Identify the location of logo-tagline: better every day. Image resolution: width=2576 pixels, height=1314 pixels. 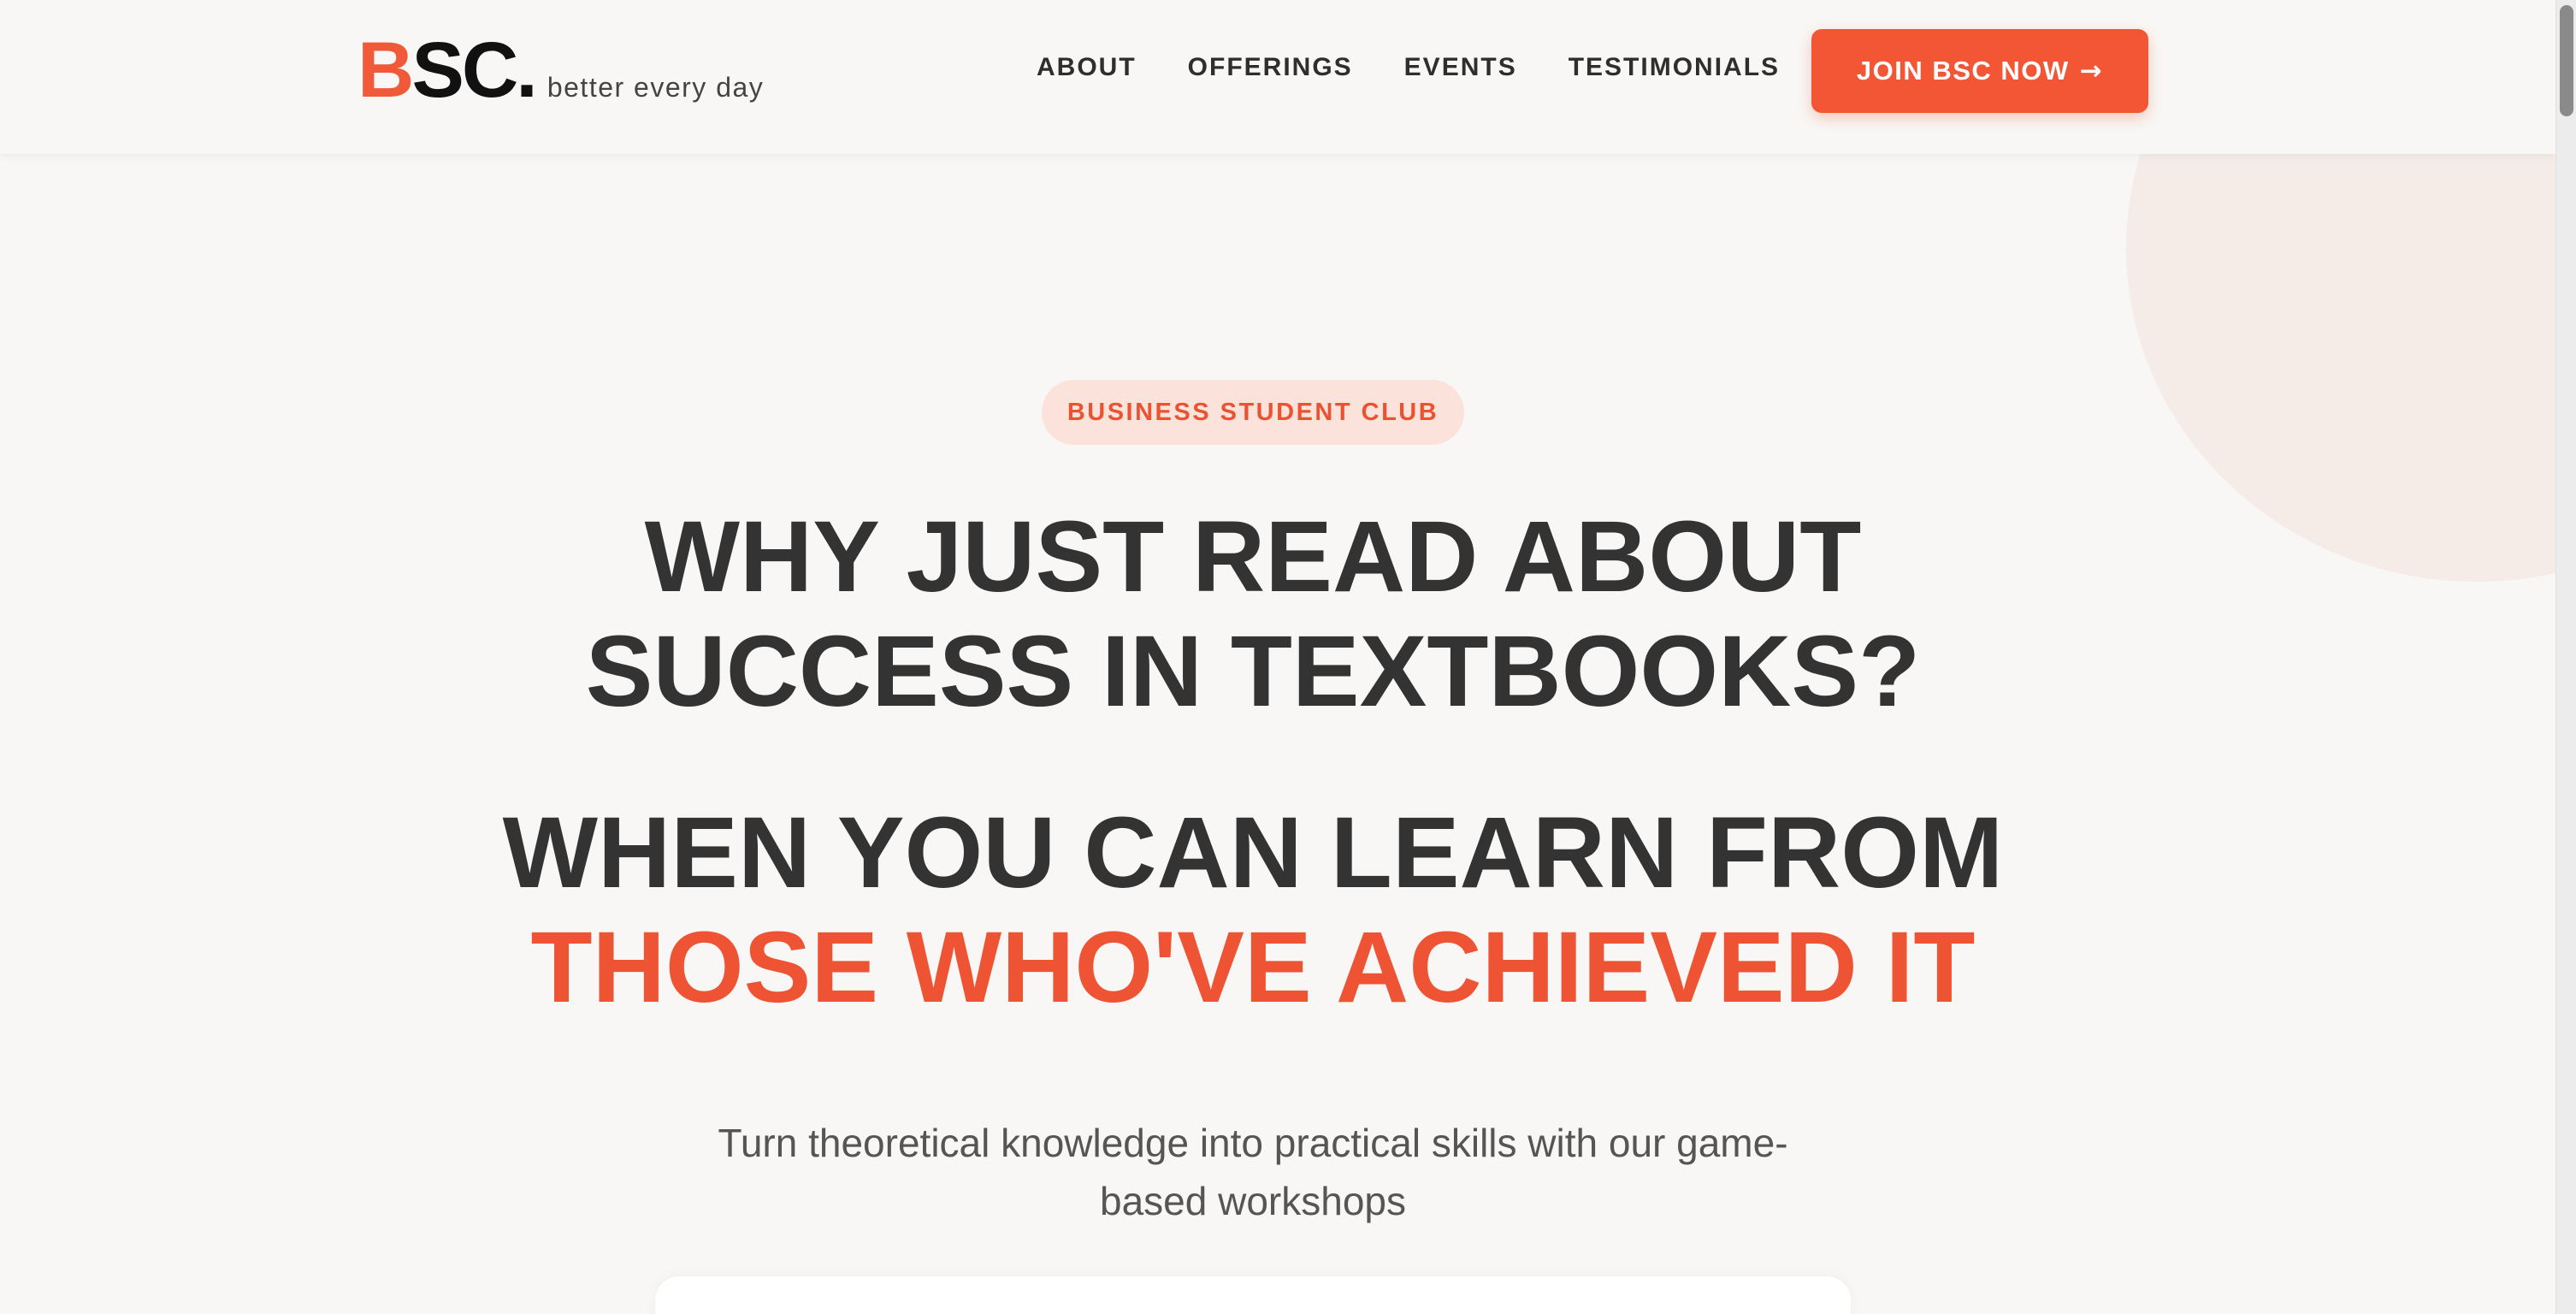
(656, 87).